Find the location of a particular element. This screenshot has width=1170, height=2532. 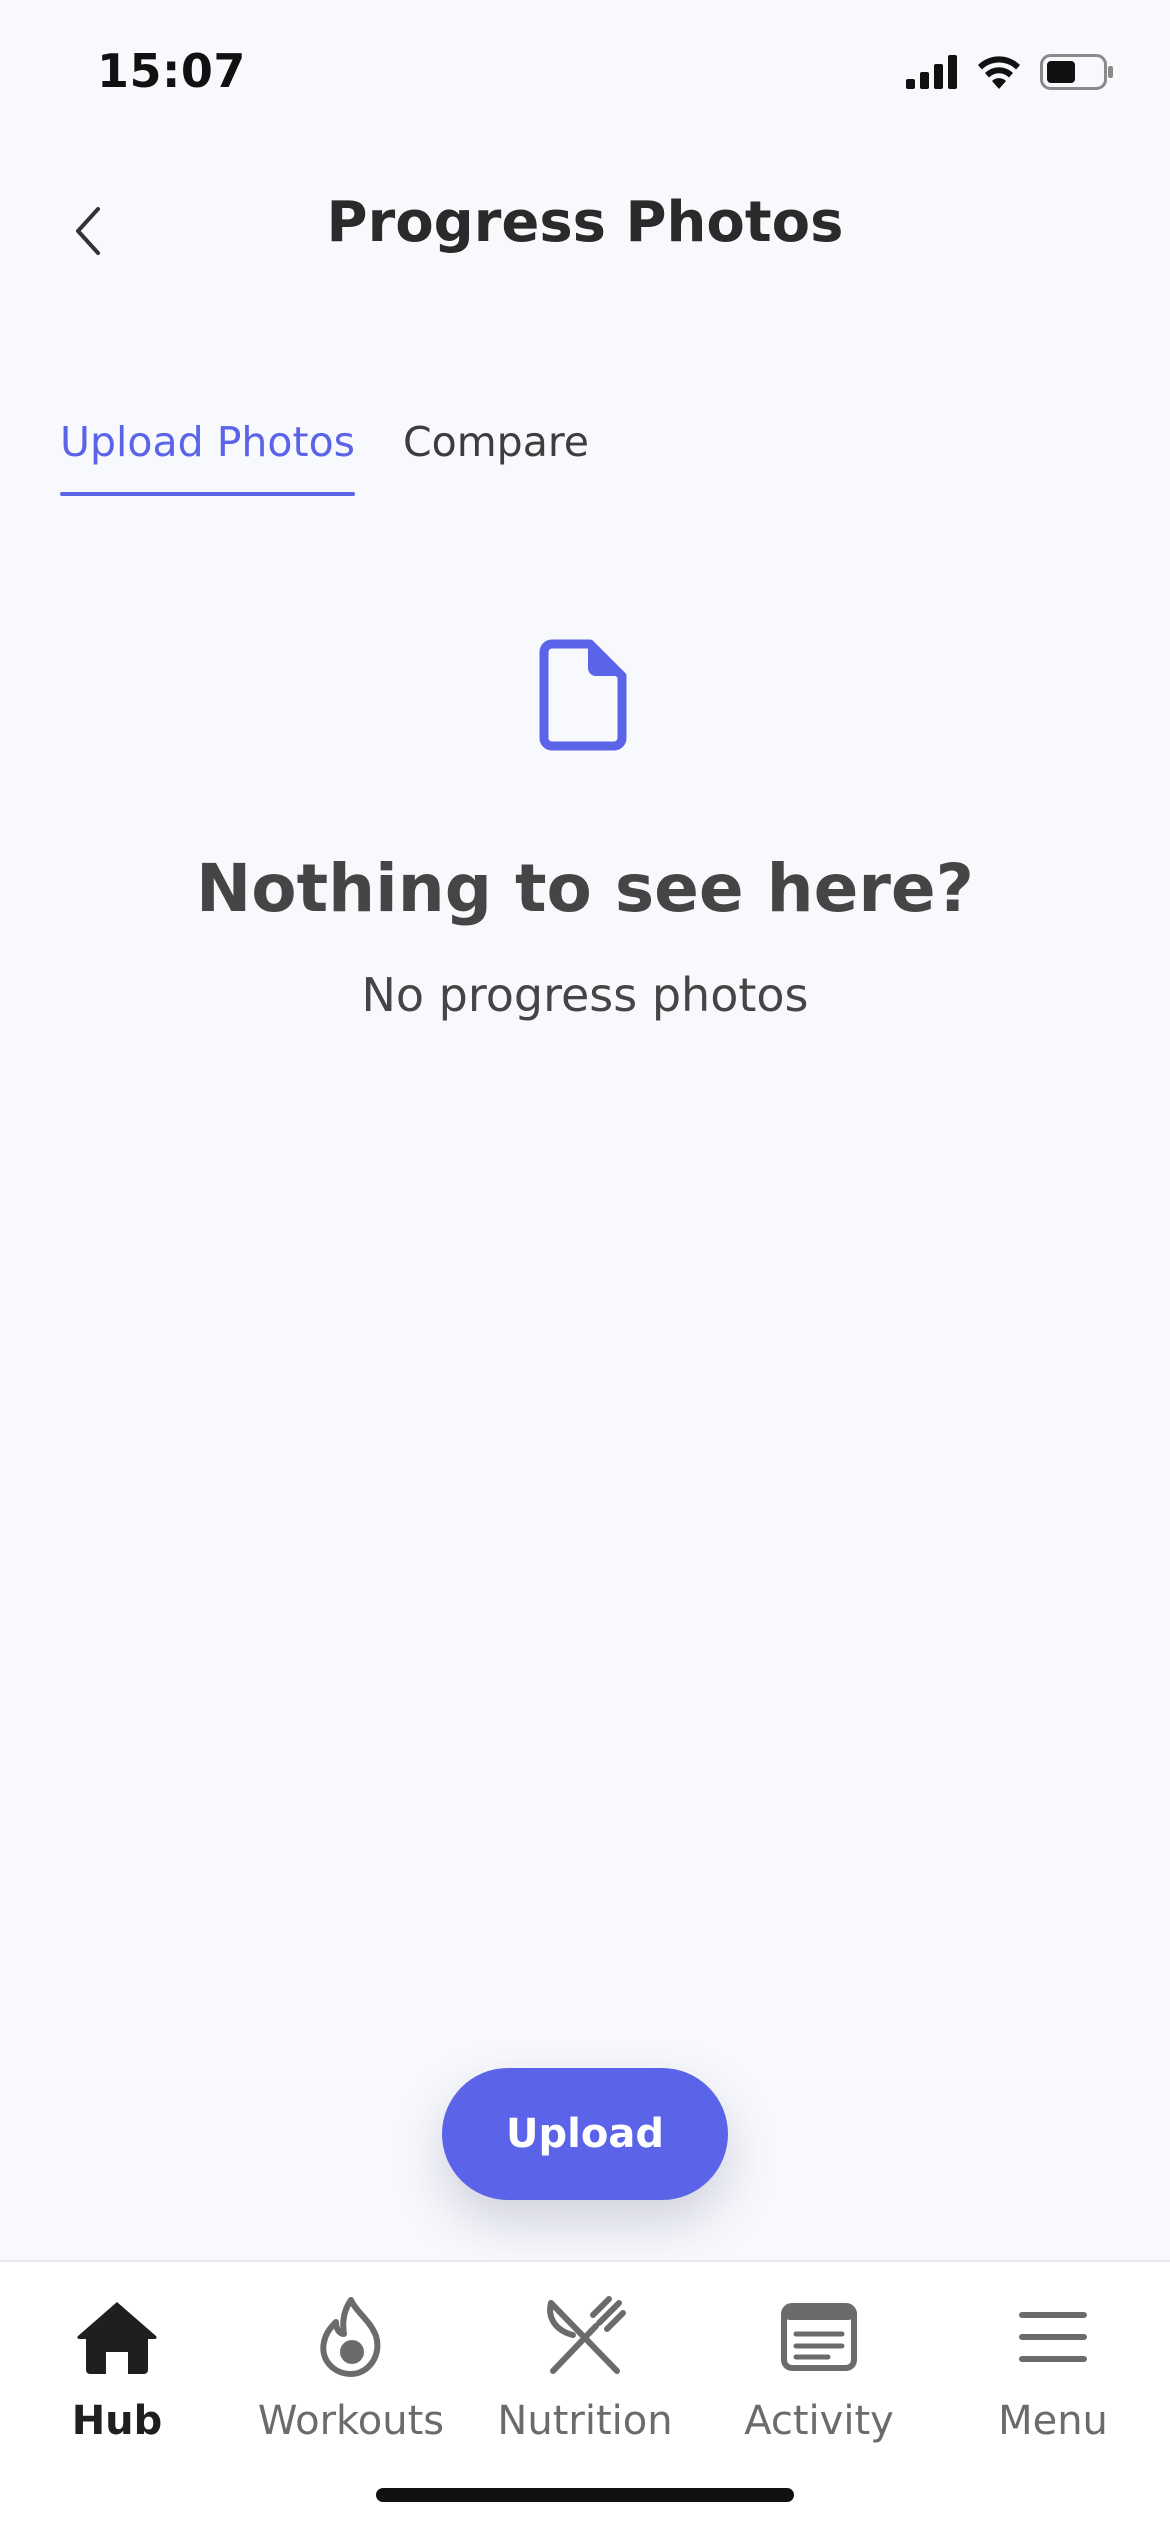

empty-state-title: Nothing to see here? is located at coordinates (585, 888).